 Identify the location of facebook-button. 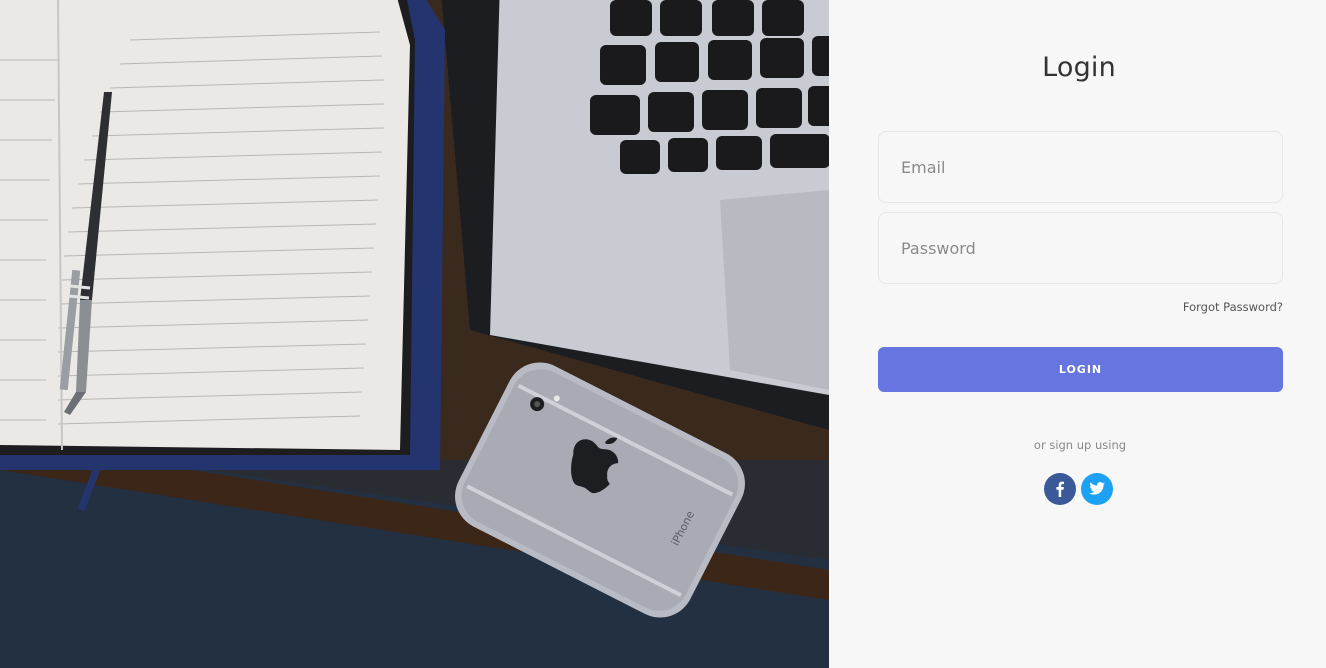
(1060, 489).